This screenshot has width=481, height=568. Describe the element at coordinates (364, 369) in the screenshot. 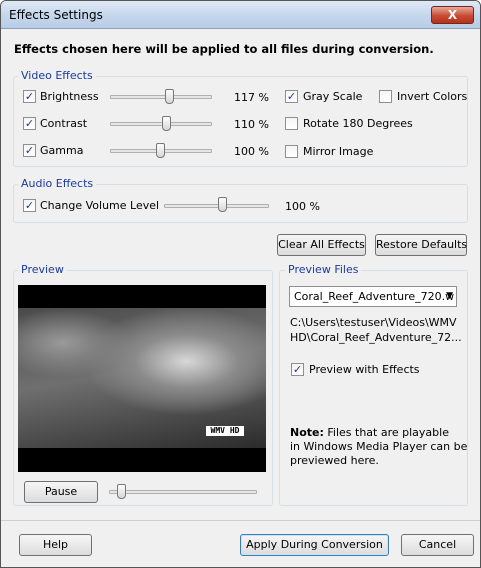

I see `preview-with-effects-label: Preview with Effects` at that location.